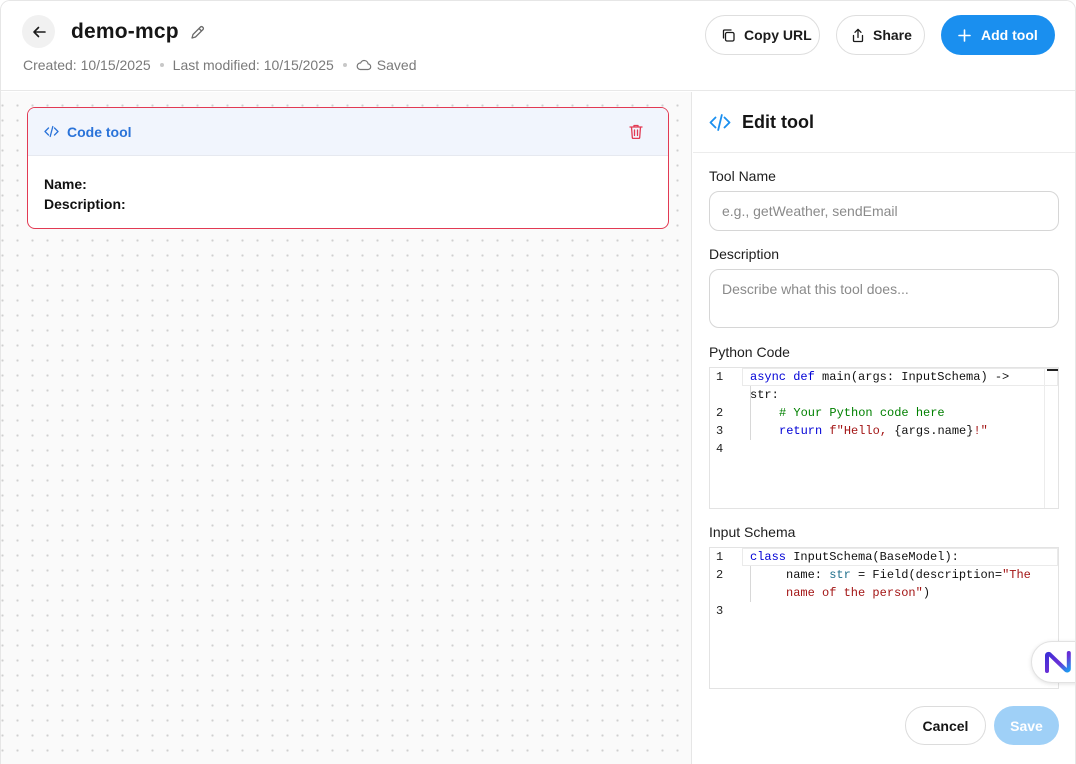 The image size is (1076, 764). What do you see at coordinates (99, 131) in the screenshot?
I see `node-title: Code tool` at bounding box center [99, 131].